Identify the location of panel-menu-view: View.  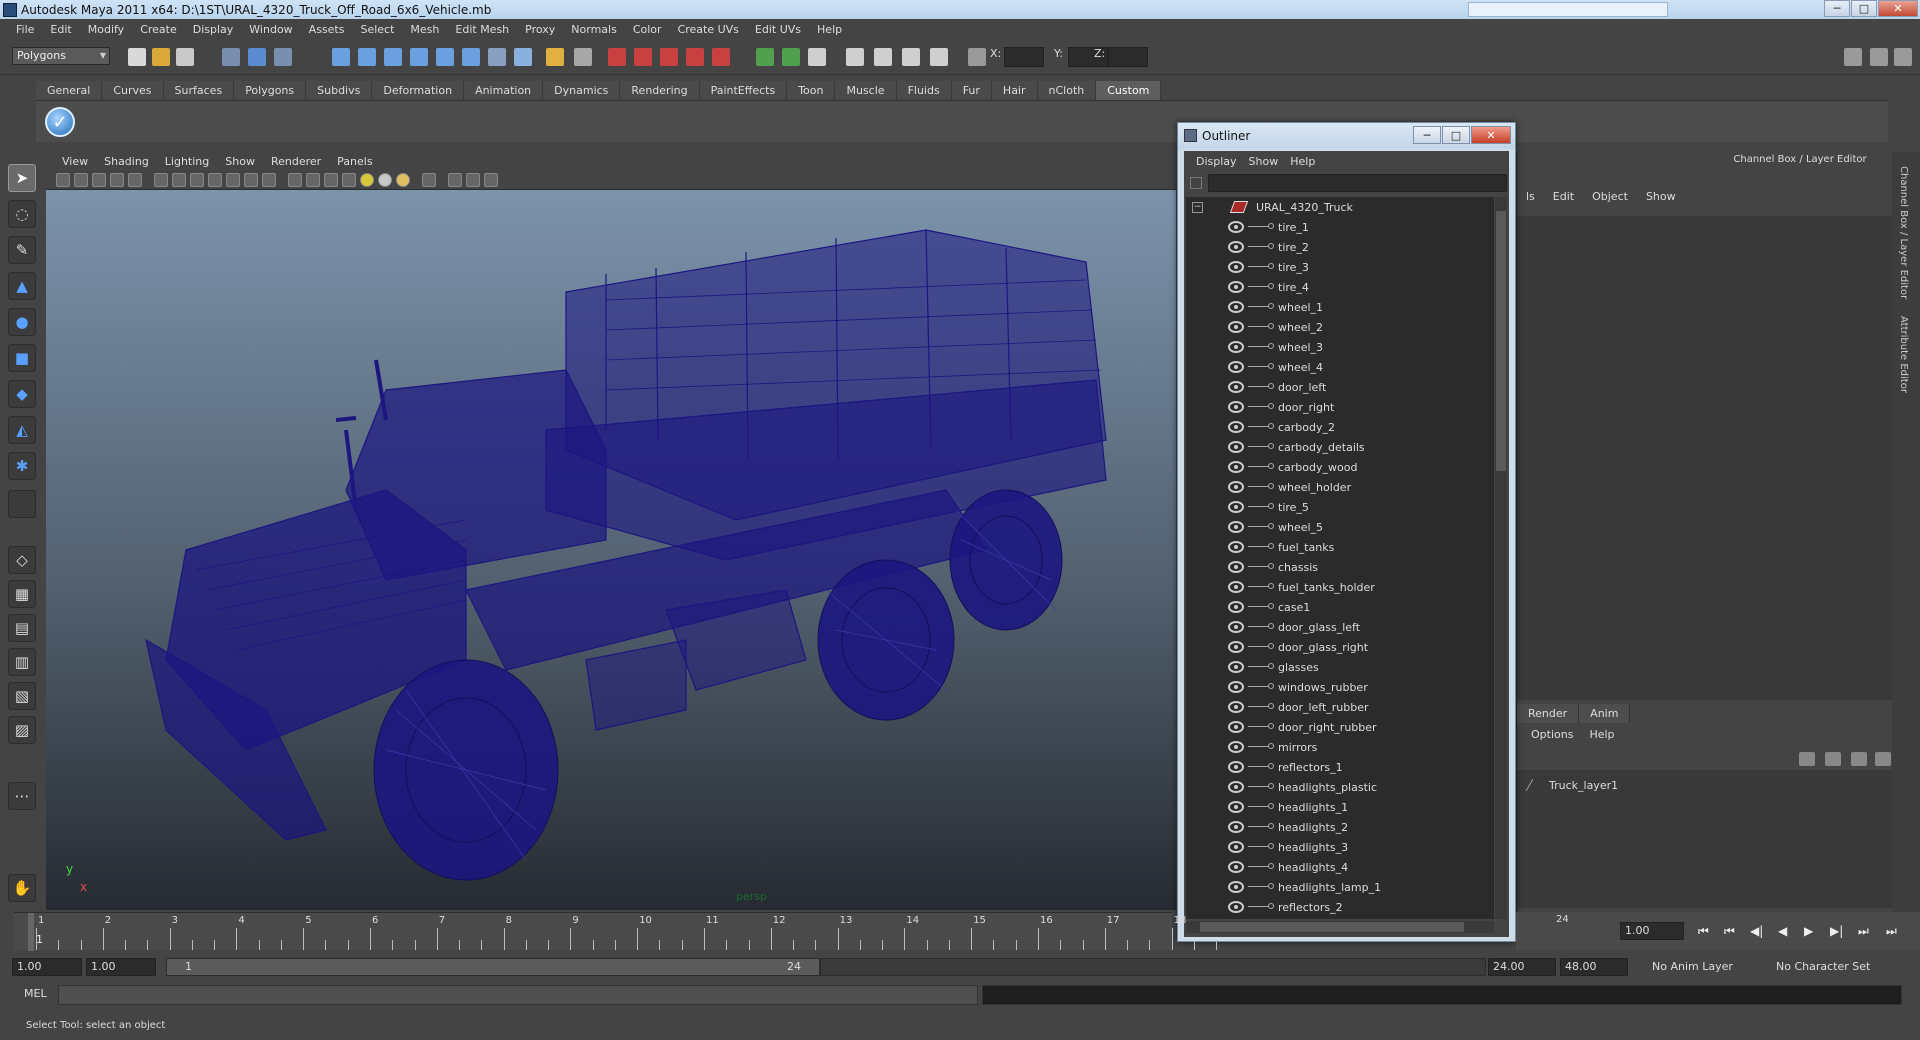
(75, 161).